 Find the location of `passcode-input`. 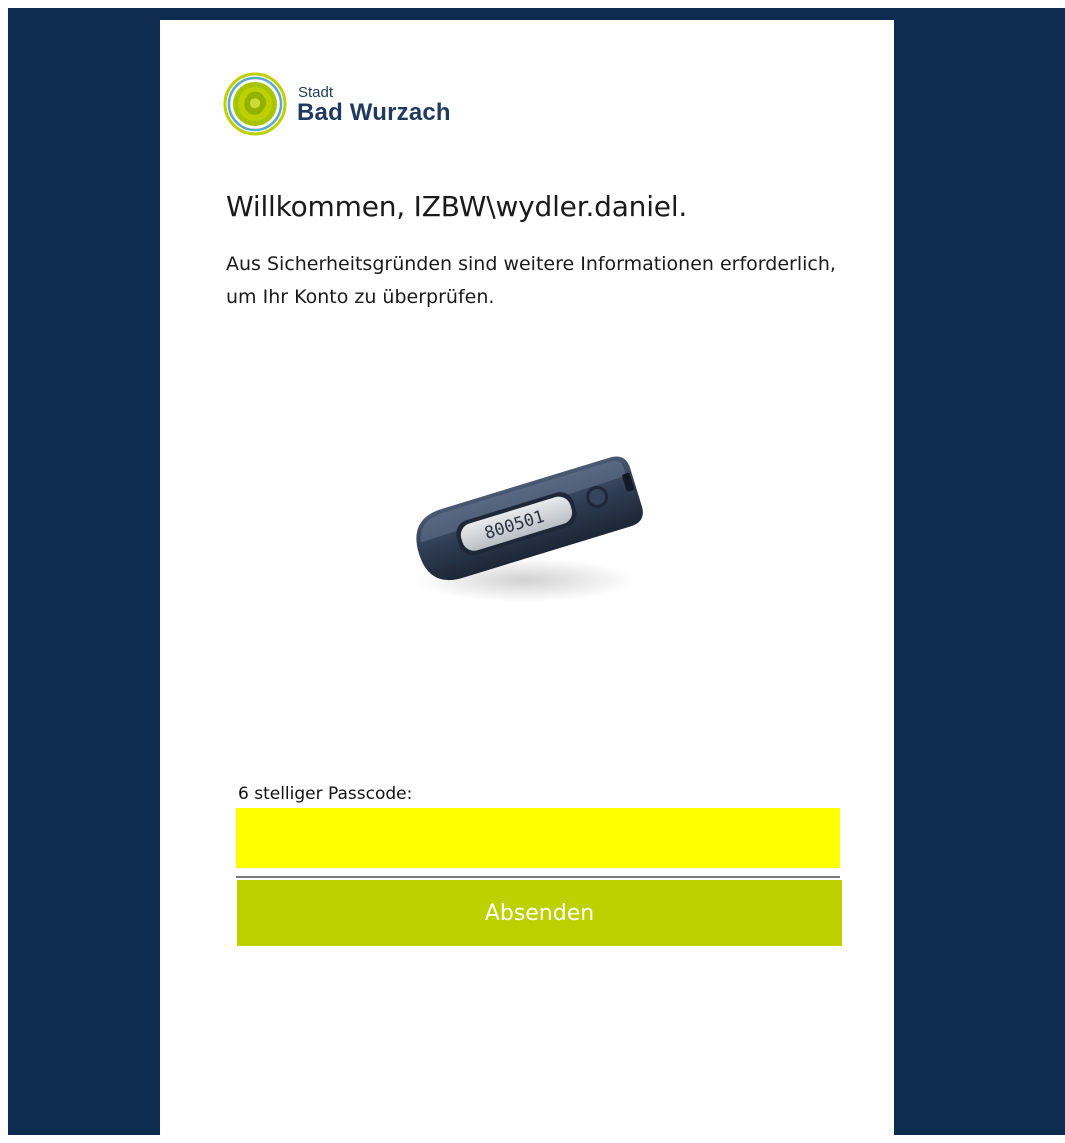

passcode-input is located at coordinates (538, 838).